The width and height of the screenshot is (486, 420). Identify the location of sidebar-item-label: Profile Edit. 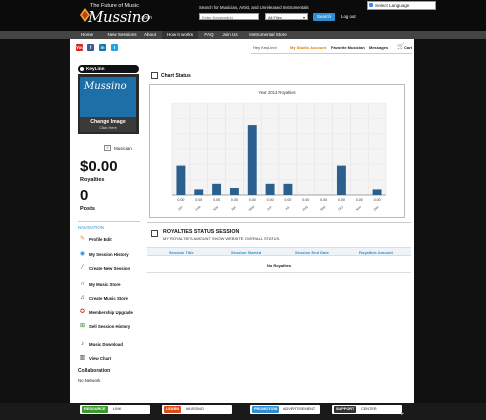
(100, 239).